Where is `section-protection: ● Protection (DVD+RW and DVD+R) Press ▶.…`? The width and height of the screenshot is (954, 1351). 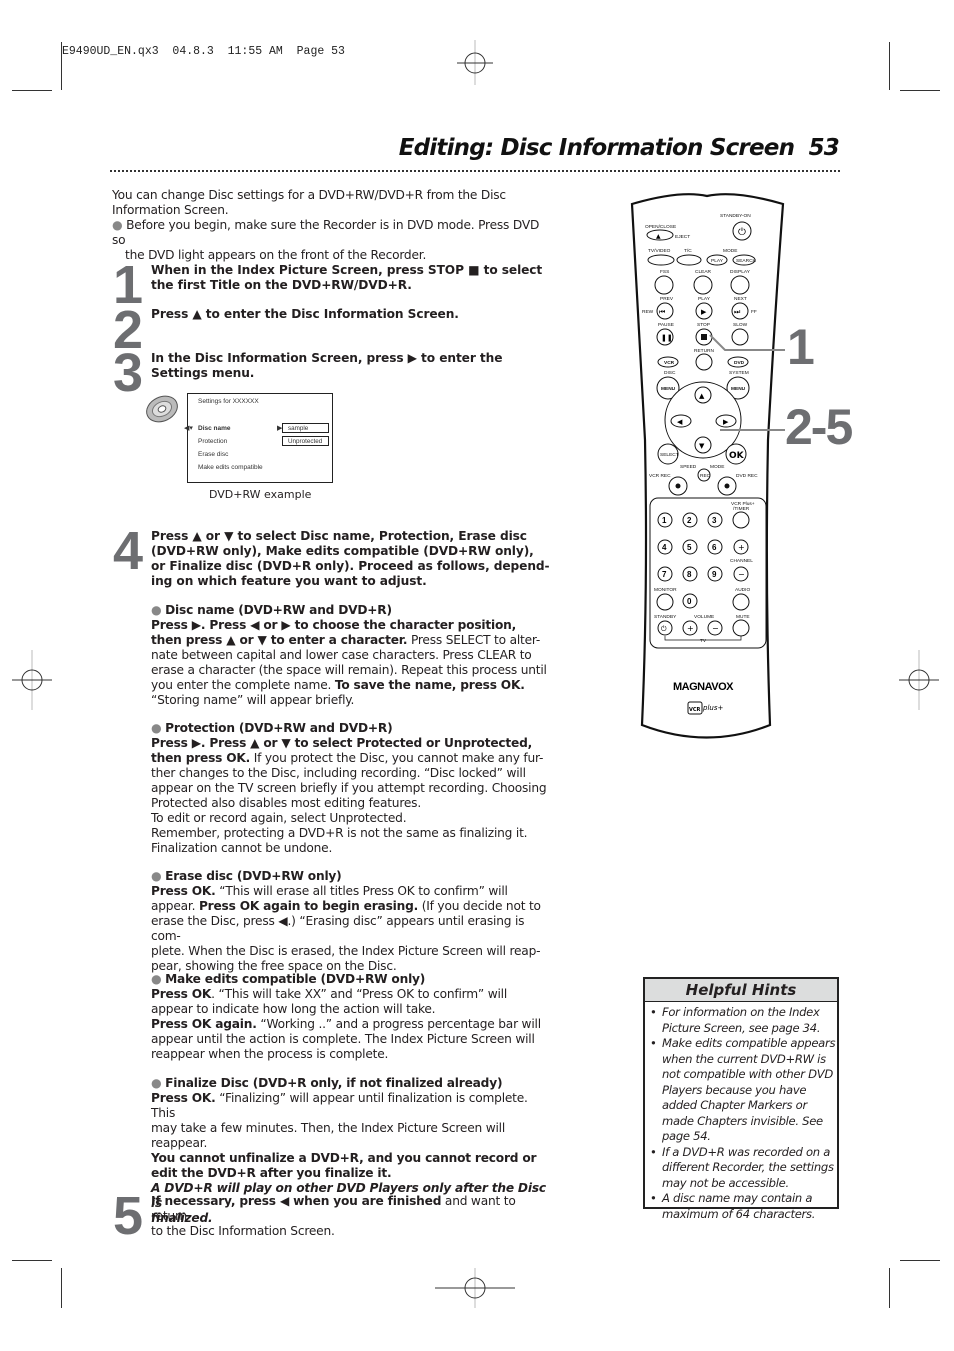 section-protection: ● Protection (DVD+RW and DVD+R) Press ▶.… is located at coordinates (351, 788).